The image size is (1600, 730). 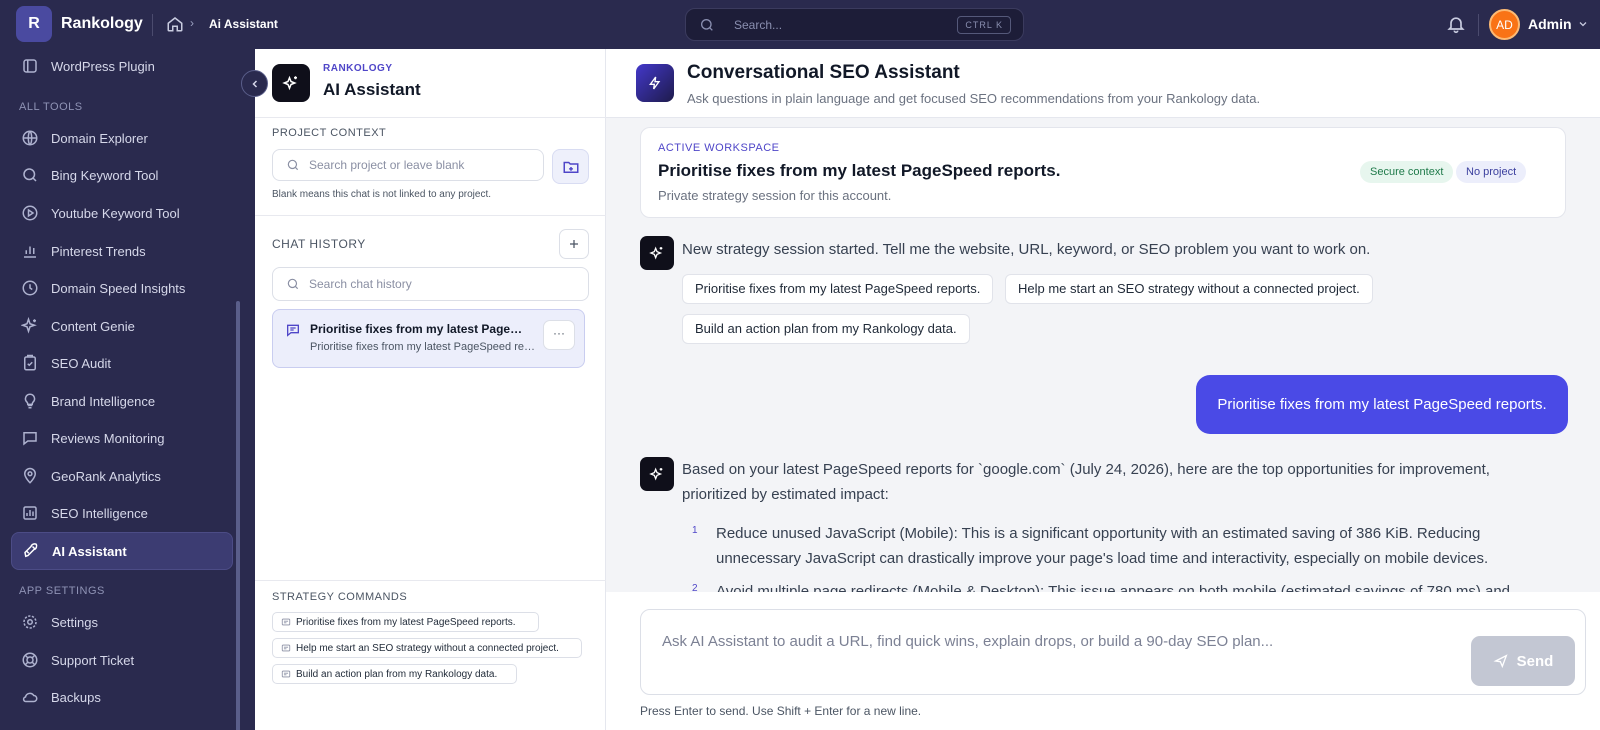 What do you see at coordinates (1504, 24) in the screenshot?
I see `avatar: AD` at bounding box center [1504, 24].